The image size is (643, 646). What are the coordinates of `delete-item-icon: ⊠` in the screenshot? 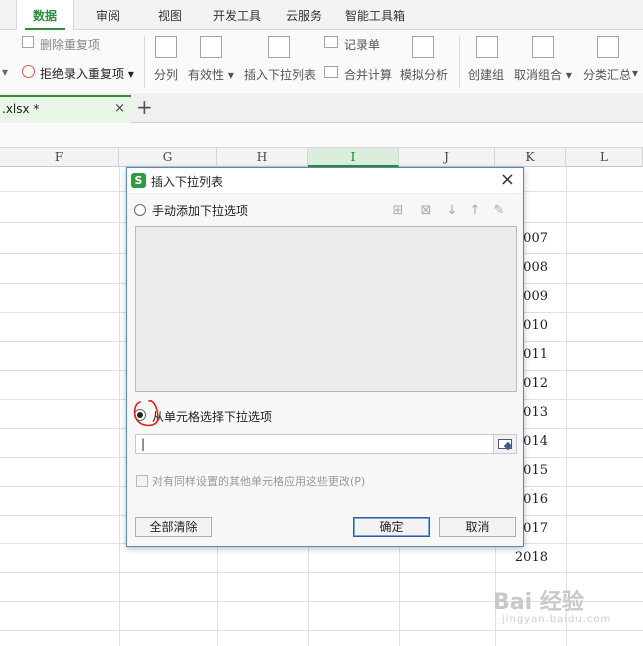 It's located at (426, 211).